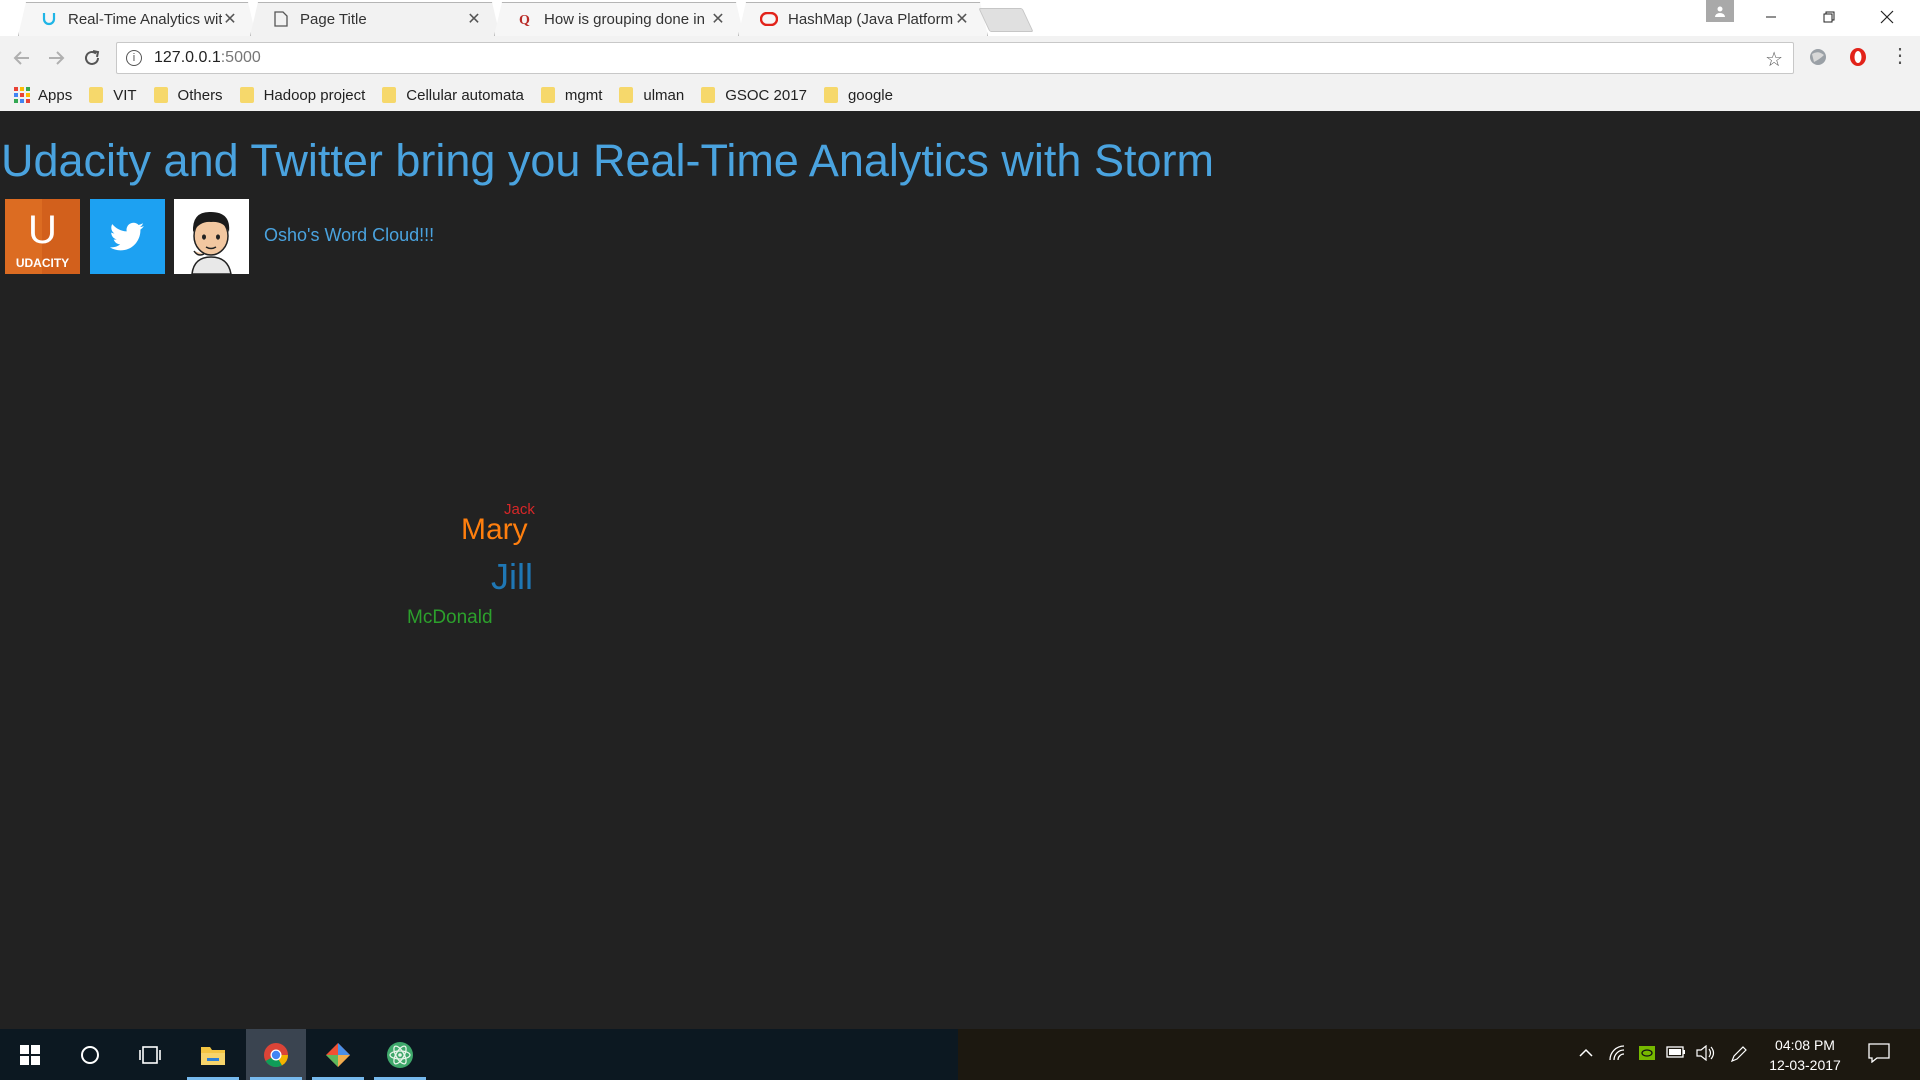 The width and height of the screenshot is (1920, 1080). What do you see at coordinates (22, 58) in the screenshot?
I see `back-arrow-icon` at bounding box center [22, 58].